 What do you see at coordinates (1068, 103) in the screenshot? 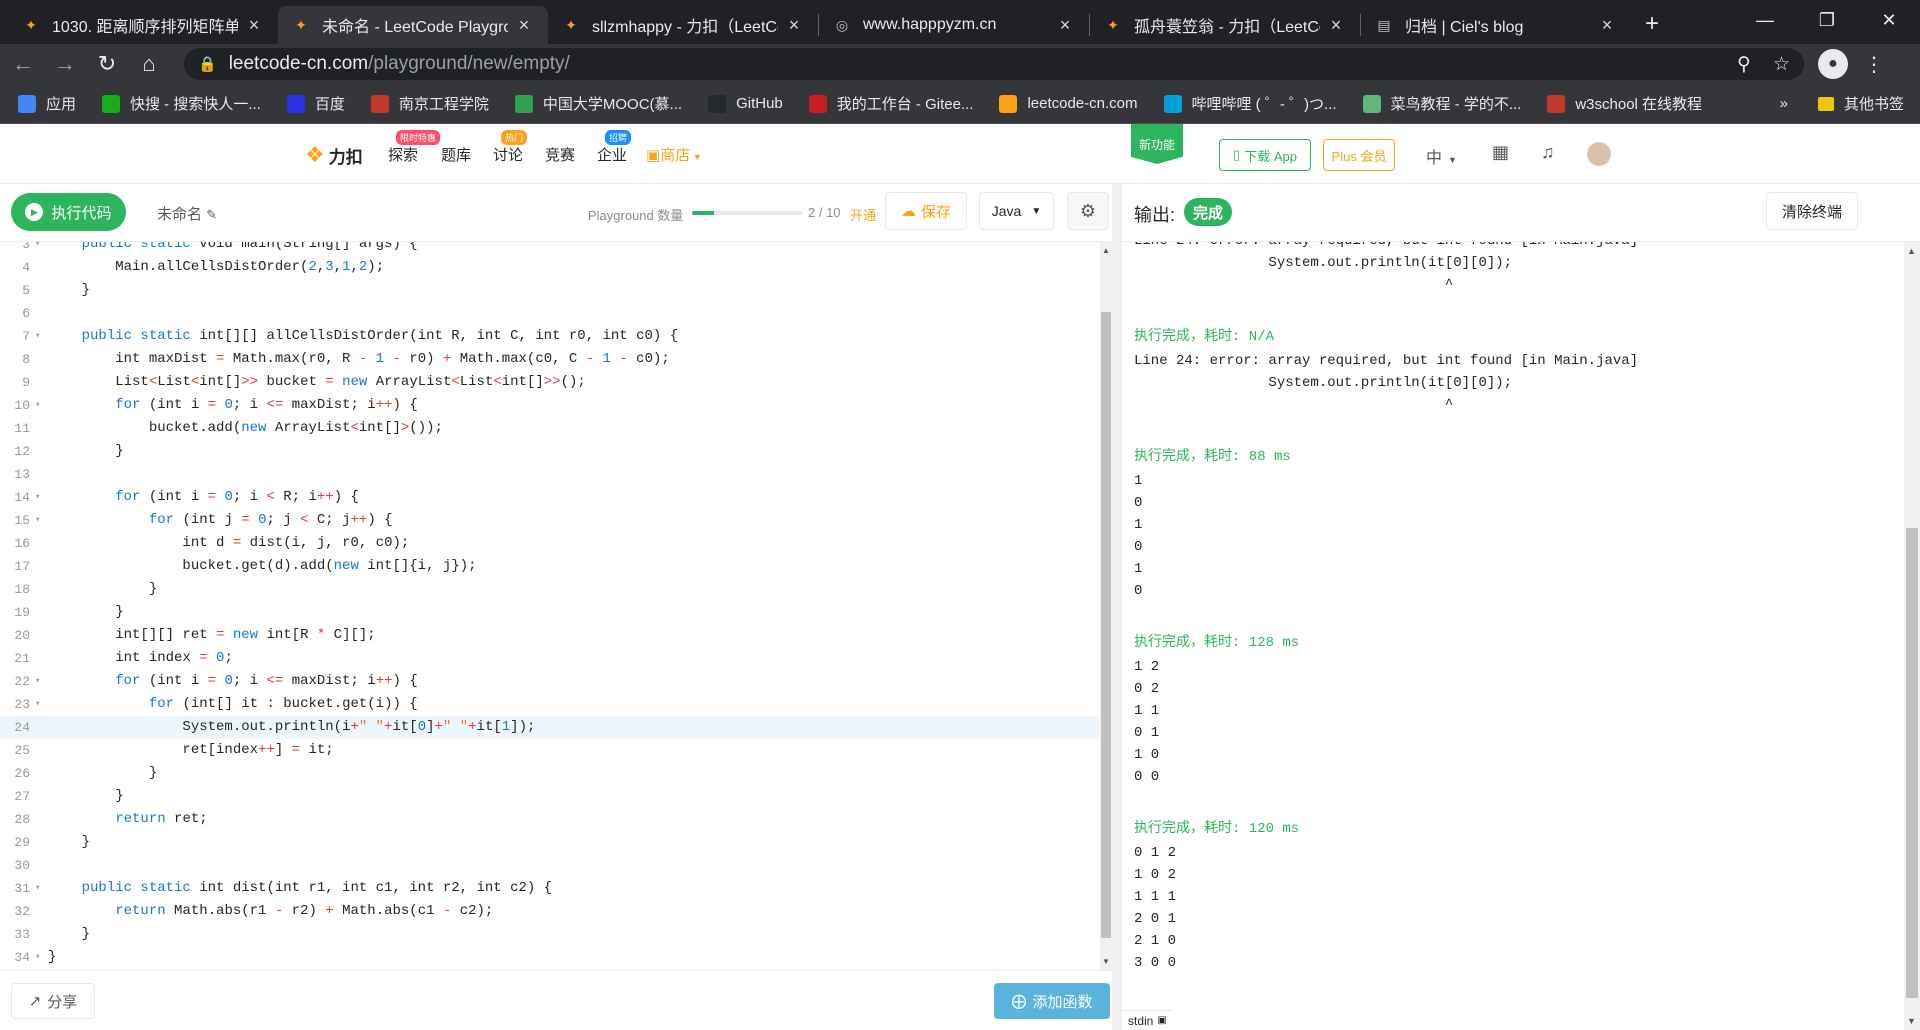
I see `bookmark-item: leetcode-cn.com` at bounding box center [1068, 103].